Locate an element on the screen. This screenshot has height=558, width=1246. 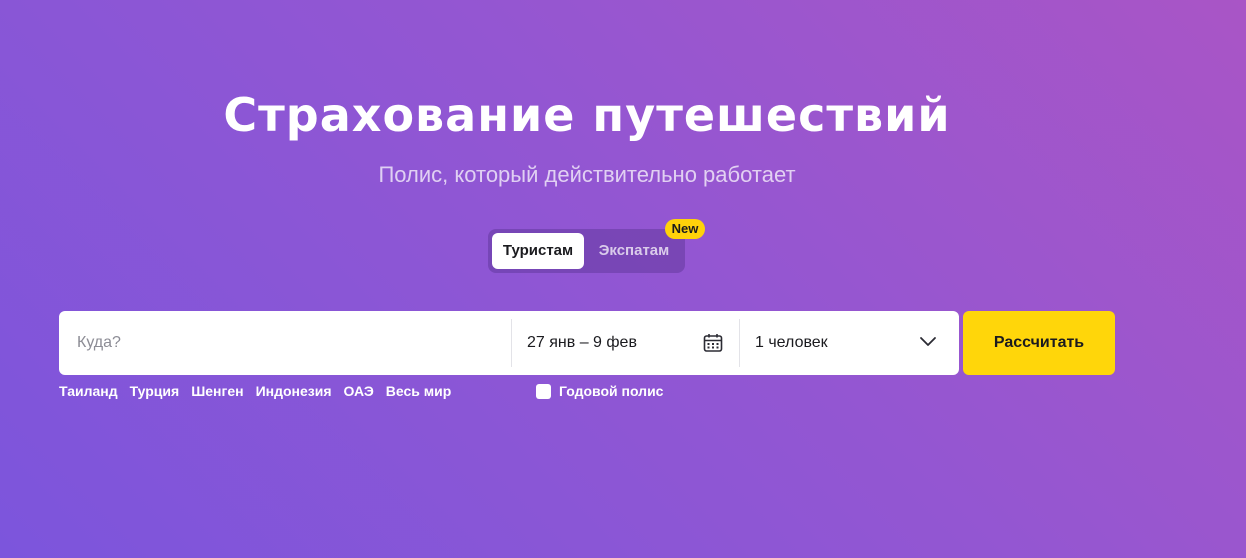
annual-policy-checkbox is located at coordinates (543, 391).